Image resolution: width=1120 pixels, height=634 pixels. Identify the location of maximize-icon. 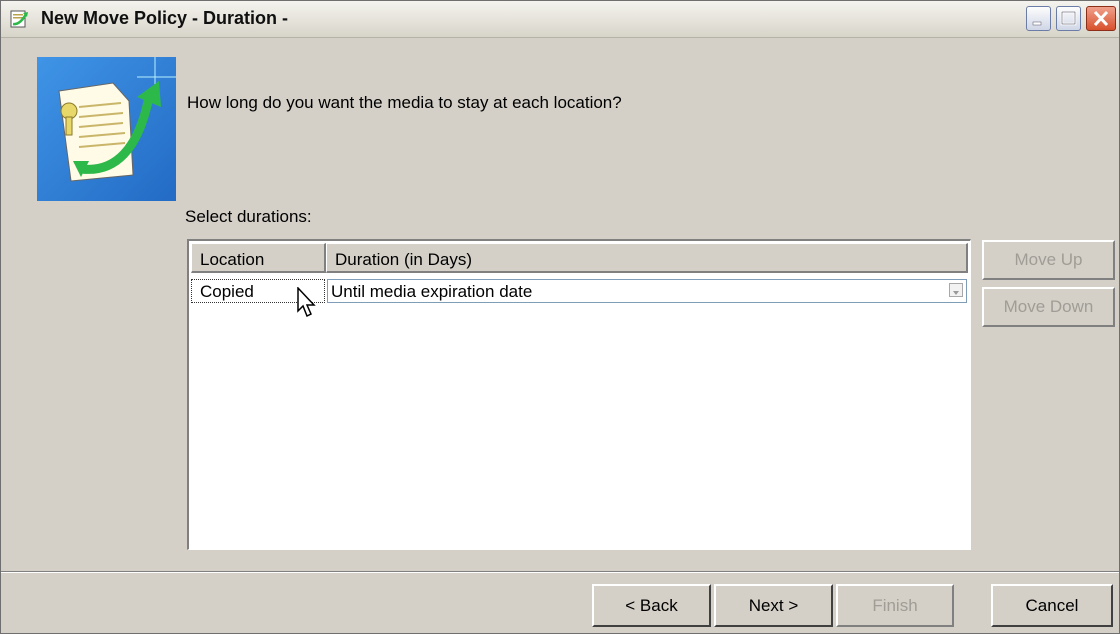
(1068, 18).